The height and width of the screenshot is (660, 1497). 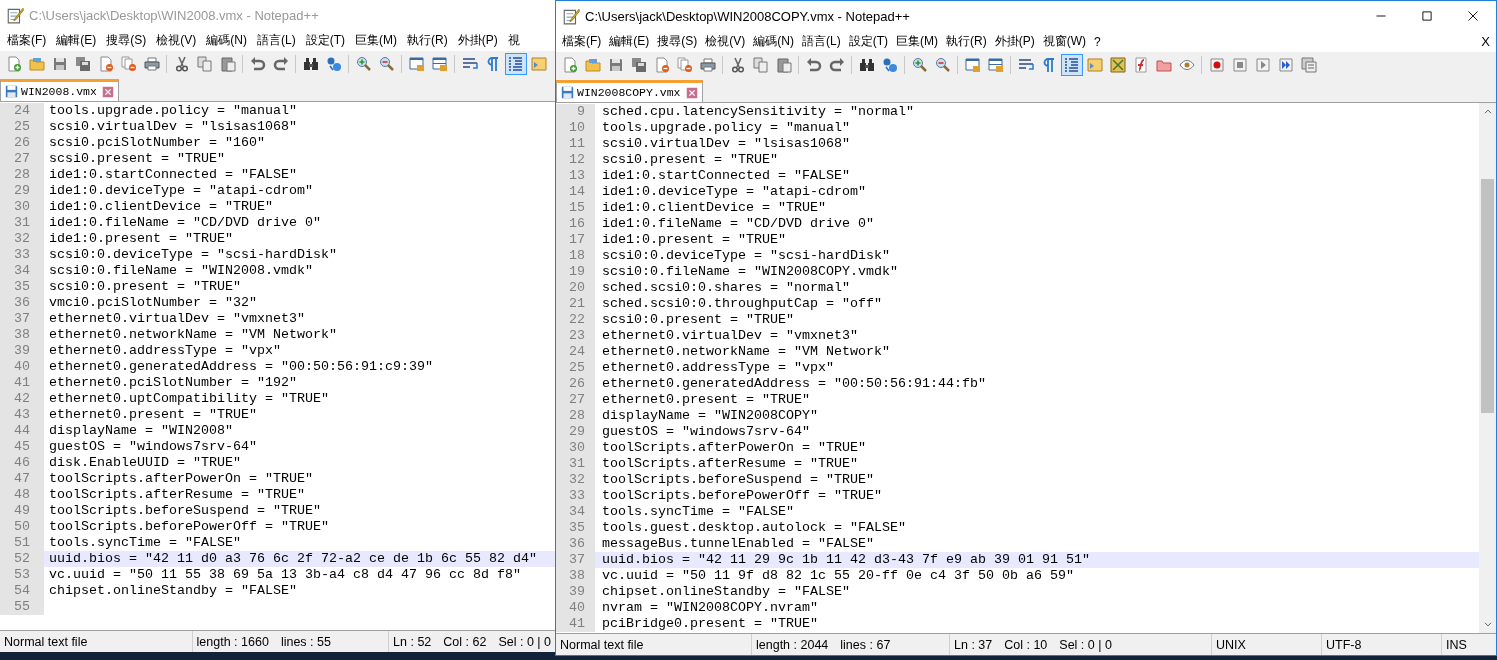 What do you see at coordinates (821, 41) in the screenshot?
I see `menu-item: 語言(L)` at bounding box center [821, 41].